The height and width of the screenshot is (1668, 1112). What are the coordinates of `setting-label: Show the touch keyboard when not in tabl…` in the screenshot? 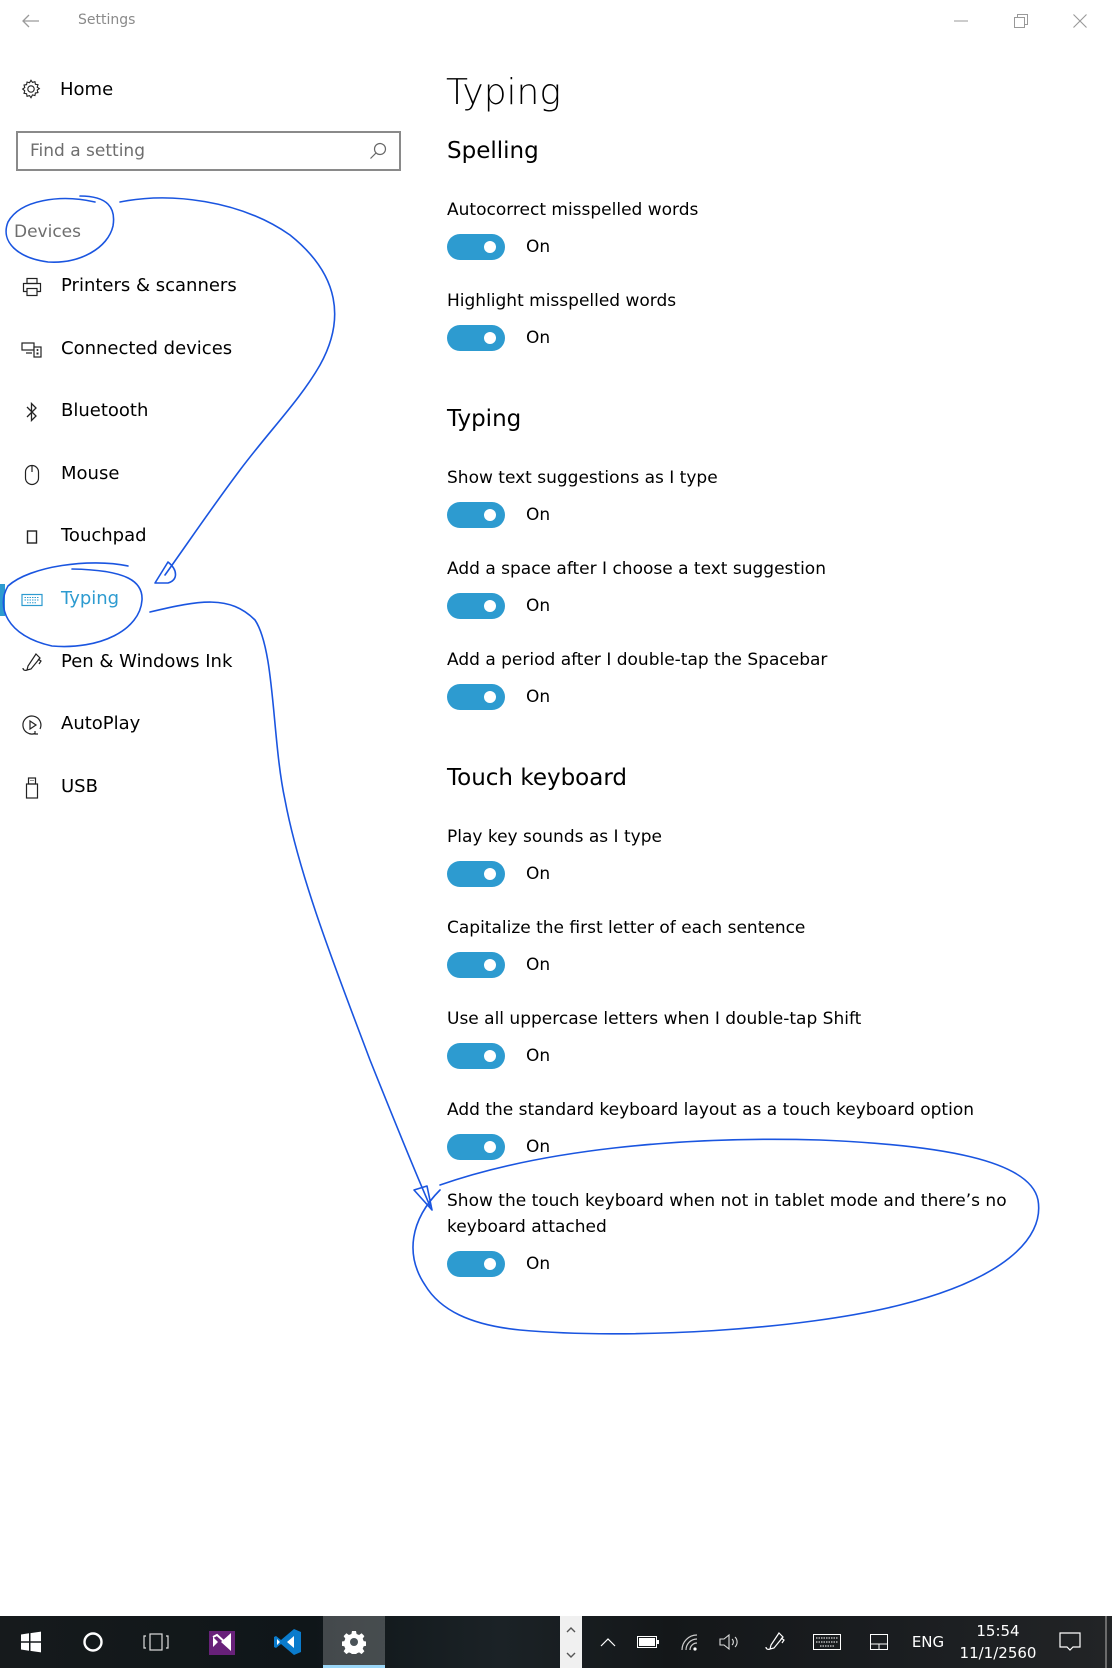 It's located at (727, 1214).